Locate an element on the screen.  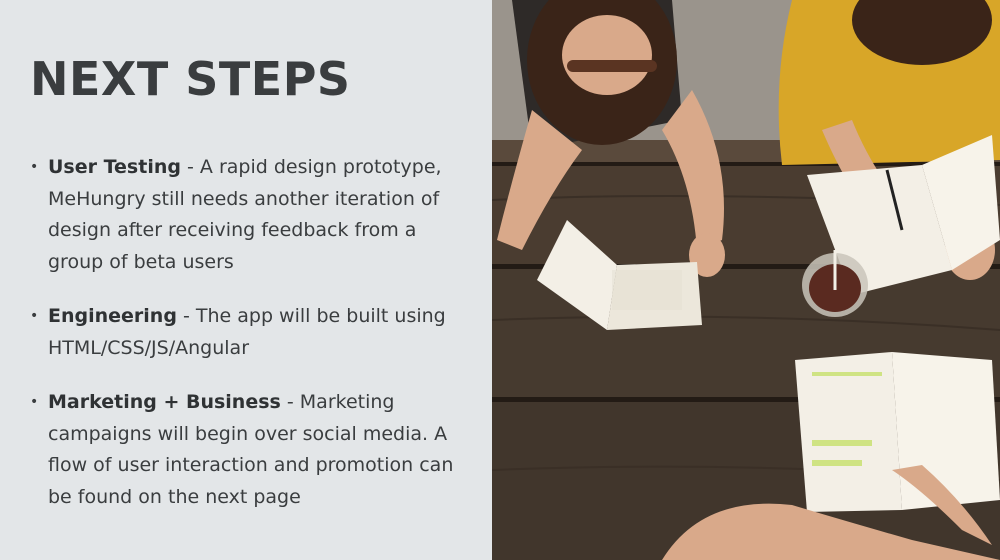
book-right is located at coordinates (897, 432).